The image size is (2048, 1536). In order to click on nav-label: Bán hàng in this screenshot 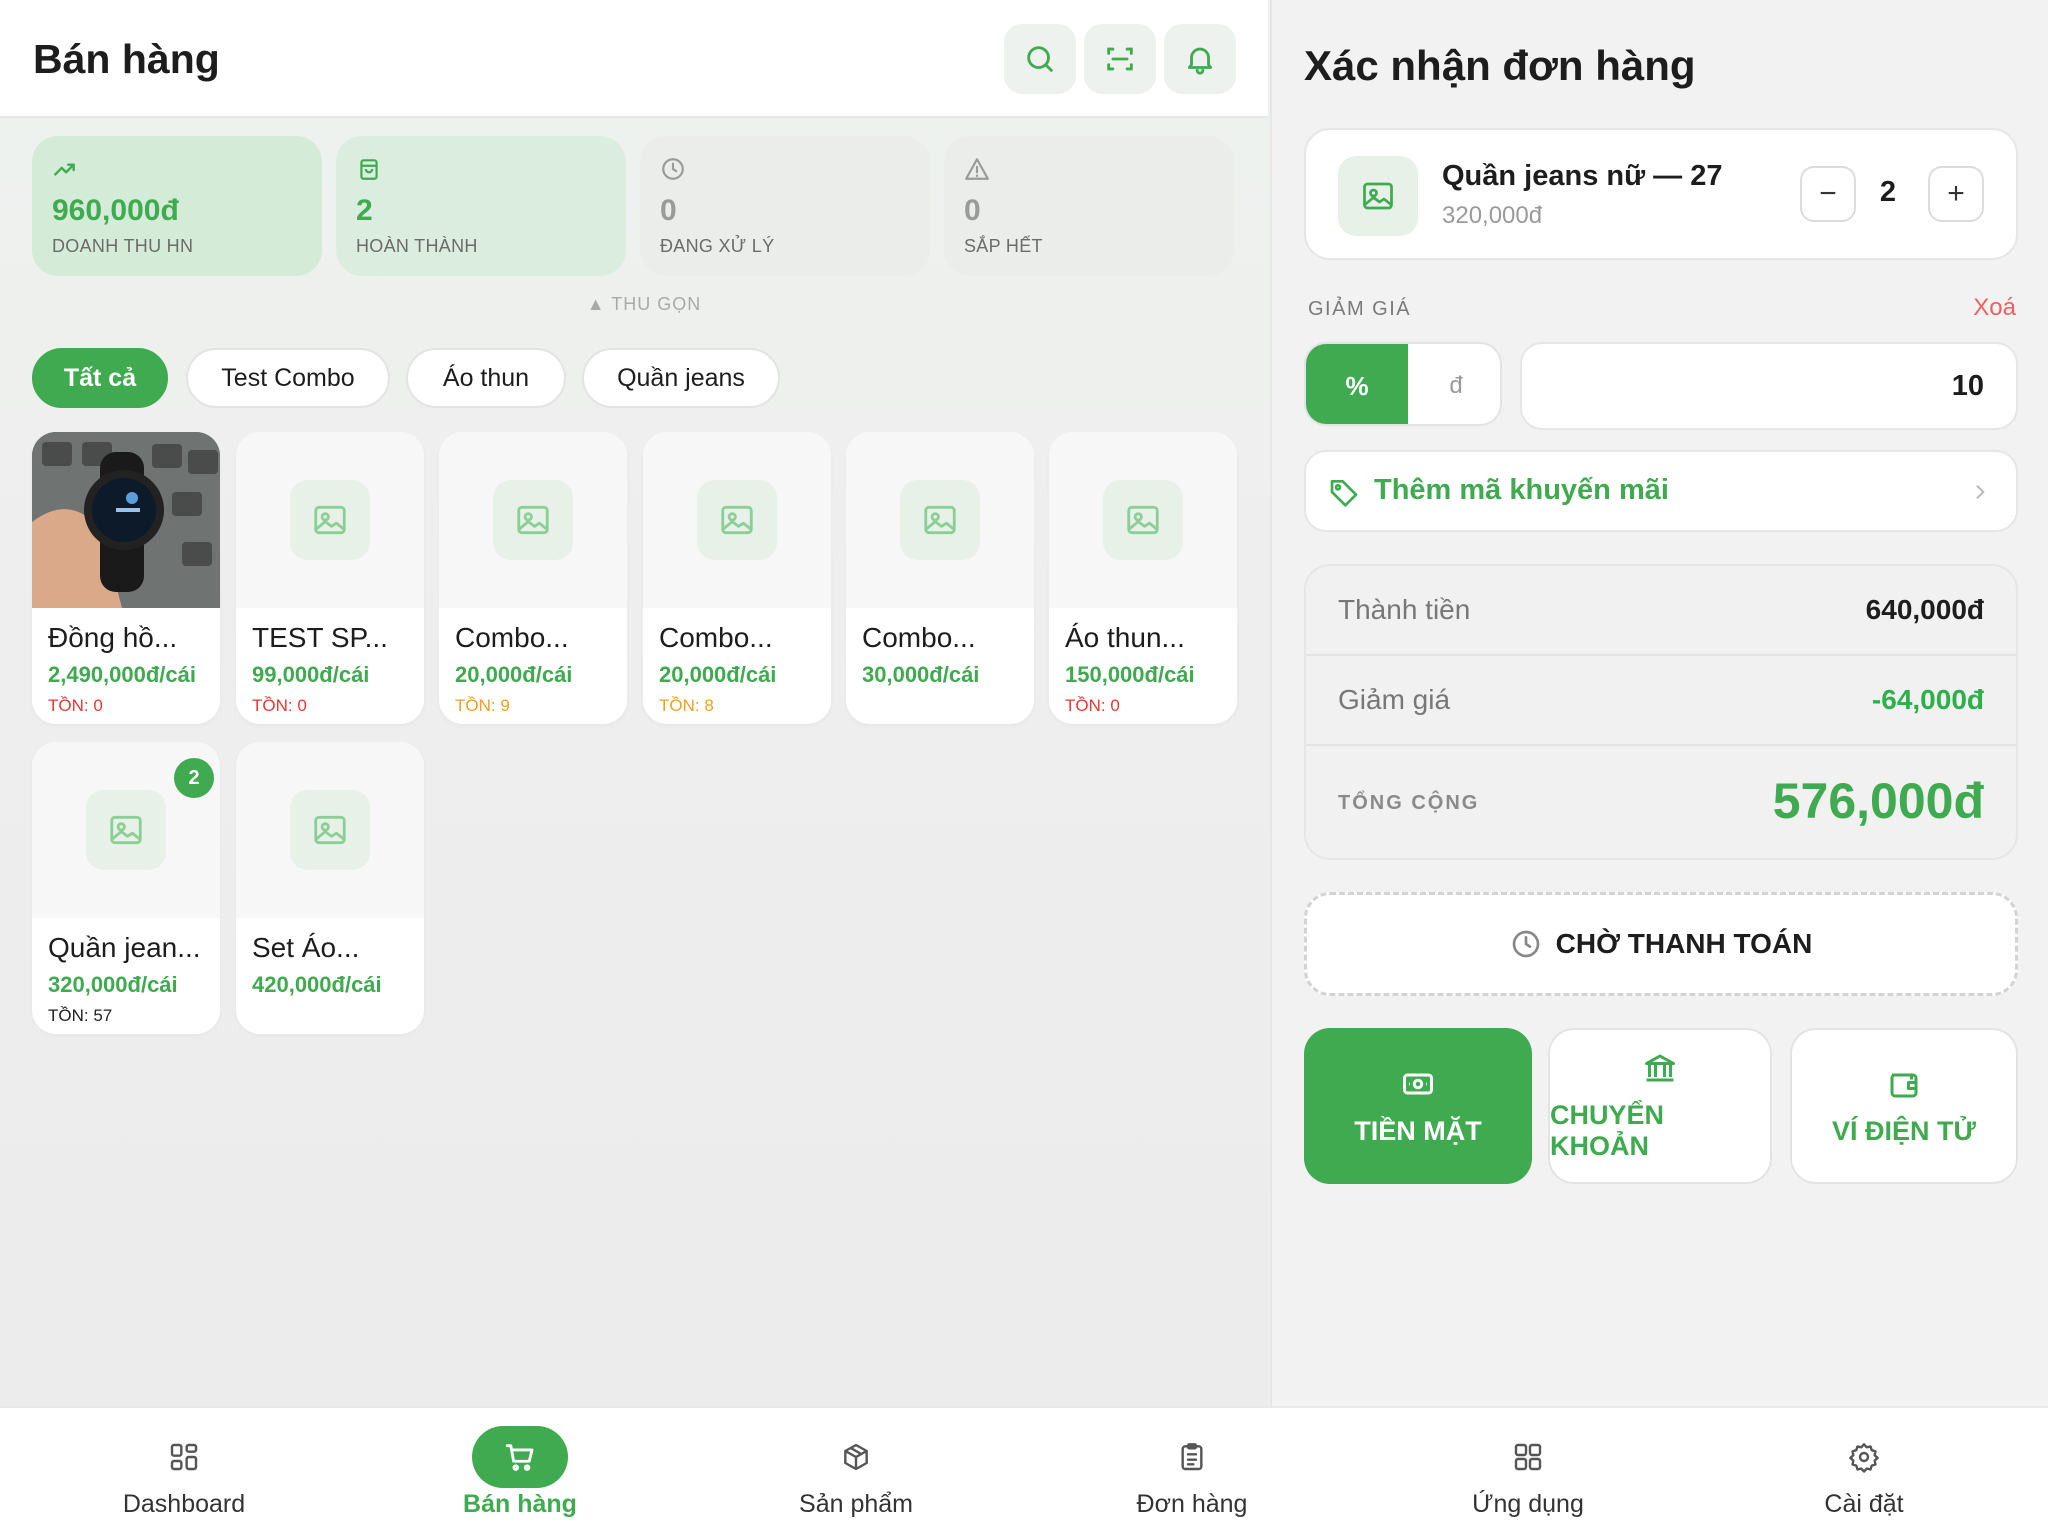, I will do `click(520, 1504)`.